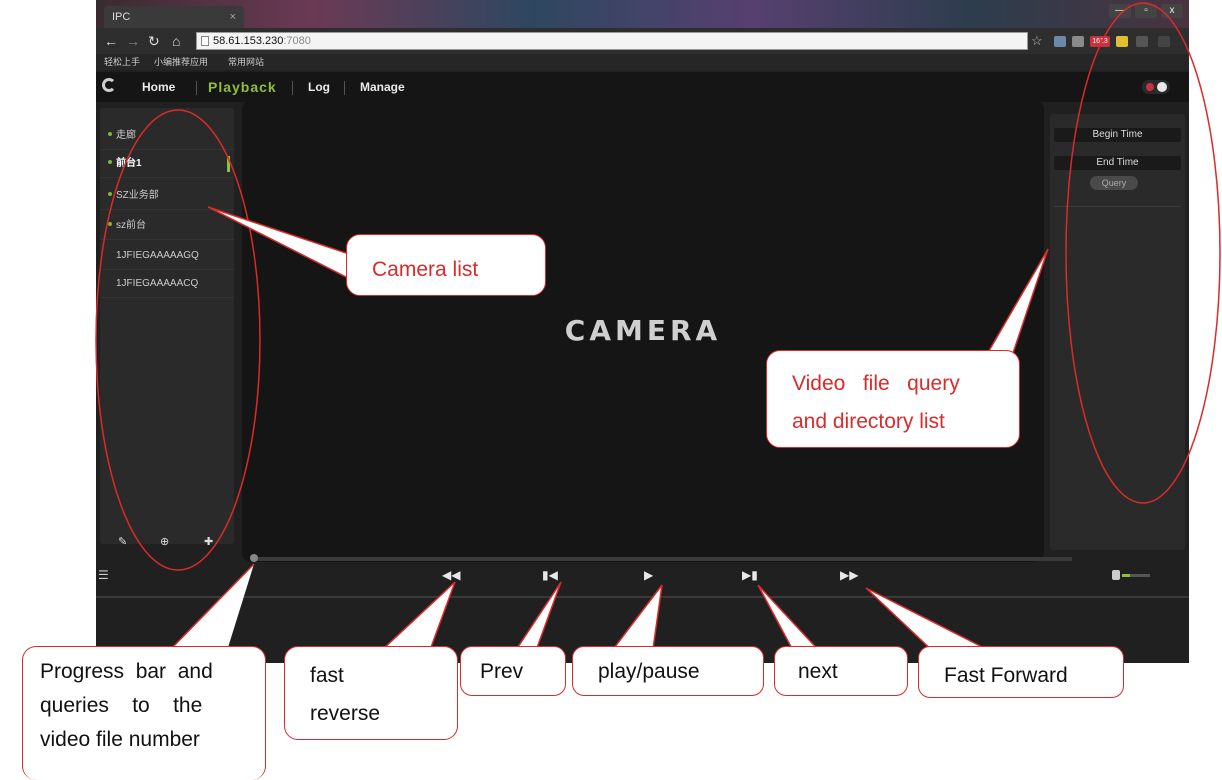  What do you see at coordinates (382, 87) in the screenshot?
I see `nav-manage: Manage` at bounding box center [382, 87].